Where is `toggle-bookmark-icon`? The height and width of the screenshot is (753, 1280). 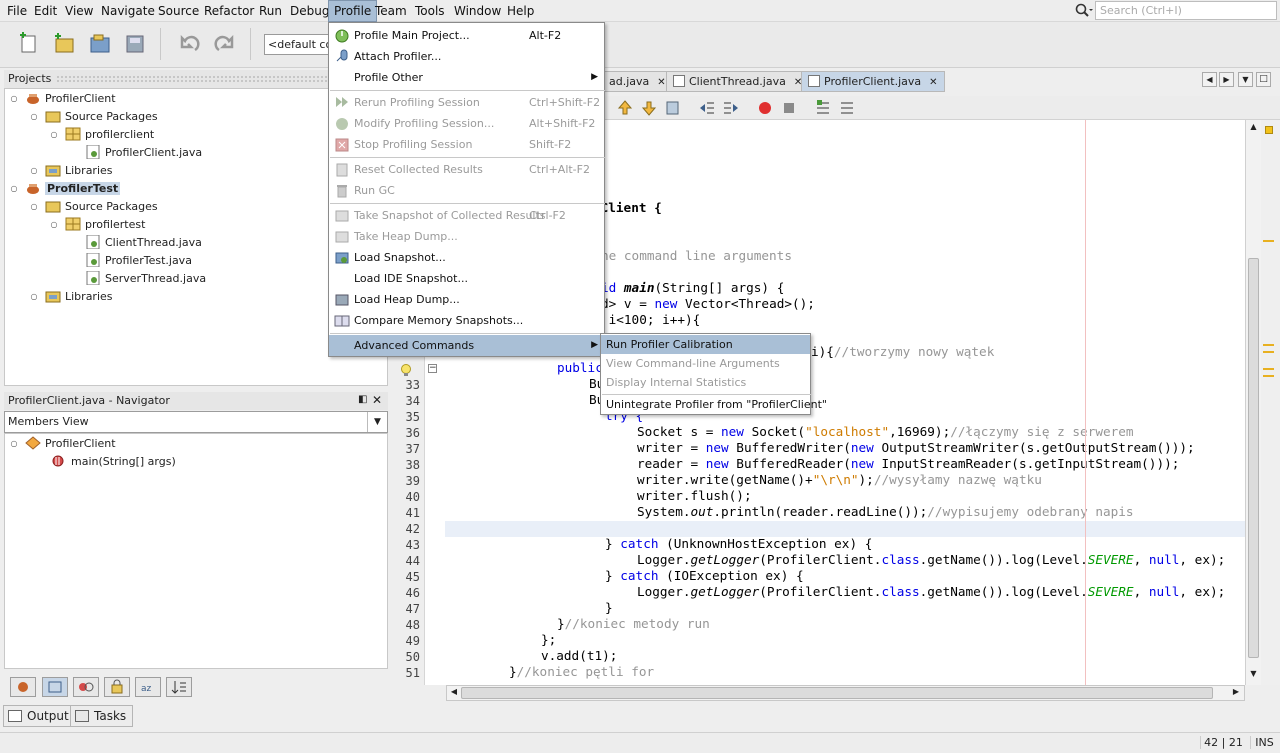 toggle-bookmark-icon is located at coordinates (673, 108).